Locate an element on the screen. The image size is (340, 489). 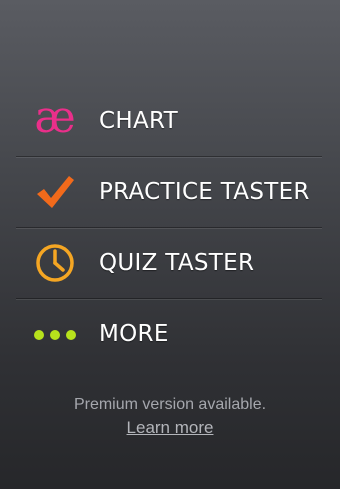
menu-item-practice-taster: PRACTICE TASTER is located at coordinates (169, 191).